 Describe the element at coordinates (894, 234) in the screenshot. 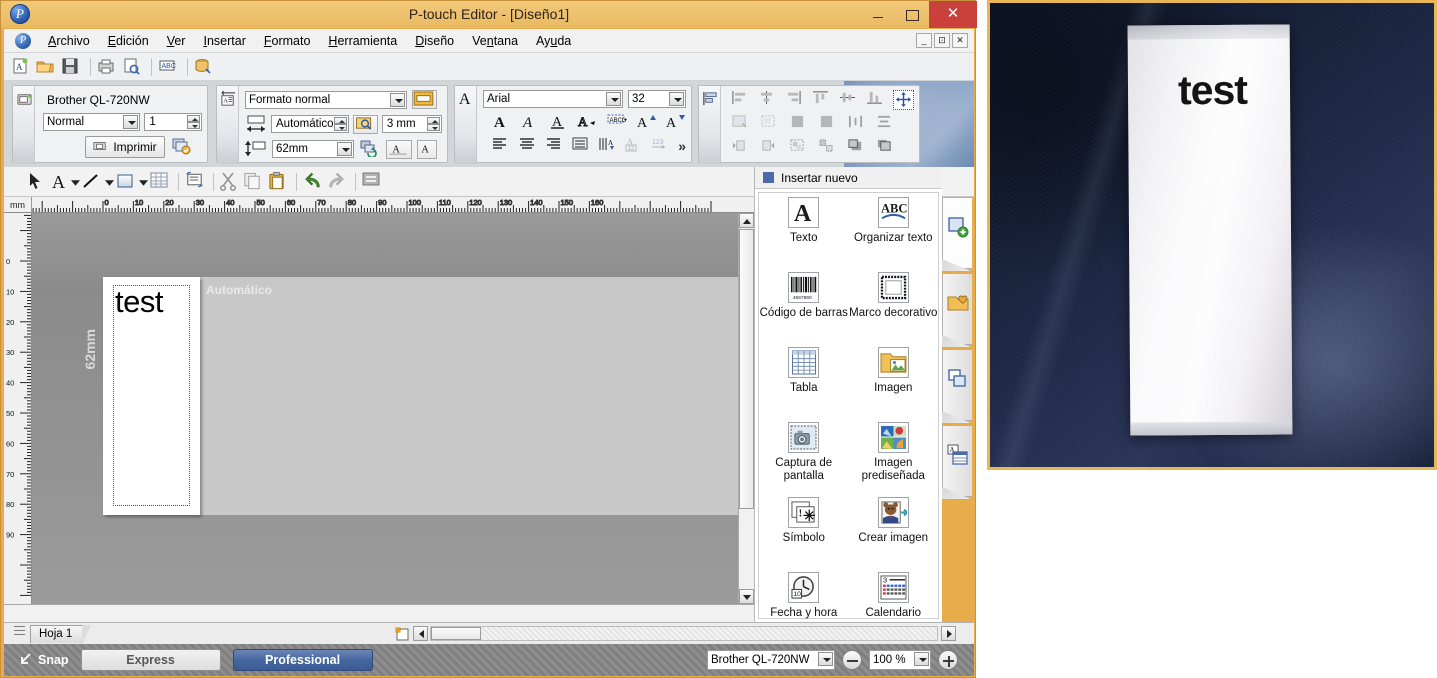

I see `insert-item-organizar-texto: ABC Organizar texto` at that location.